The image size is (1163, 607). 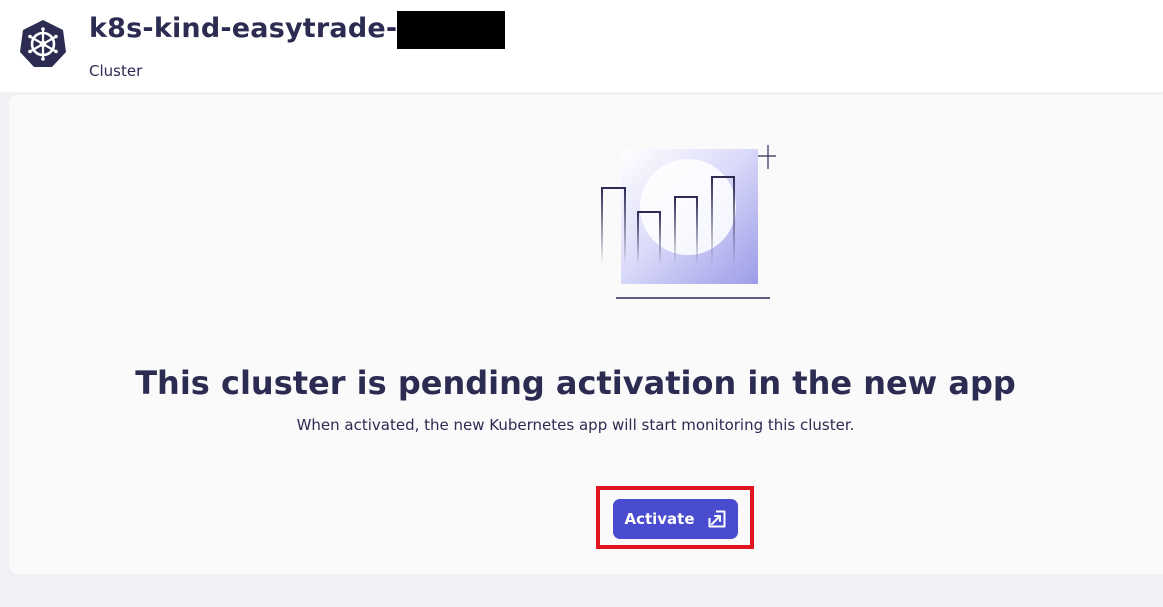 I want to click on kubernetes-icon, so click(x=43, y=44).